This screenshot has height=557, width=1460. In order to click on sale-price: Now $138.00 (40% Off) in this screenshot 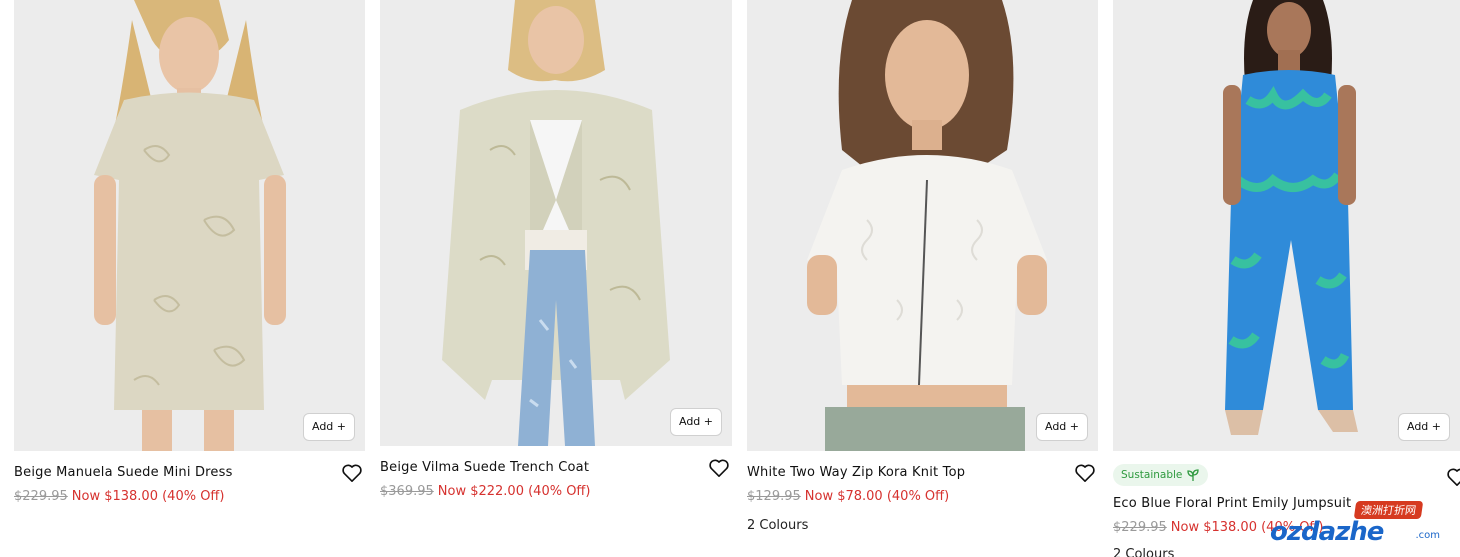, I will do `click(148, 496)`.